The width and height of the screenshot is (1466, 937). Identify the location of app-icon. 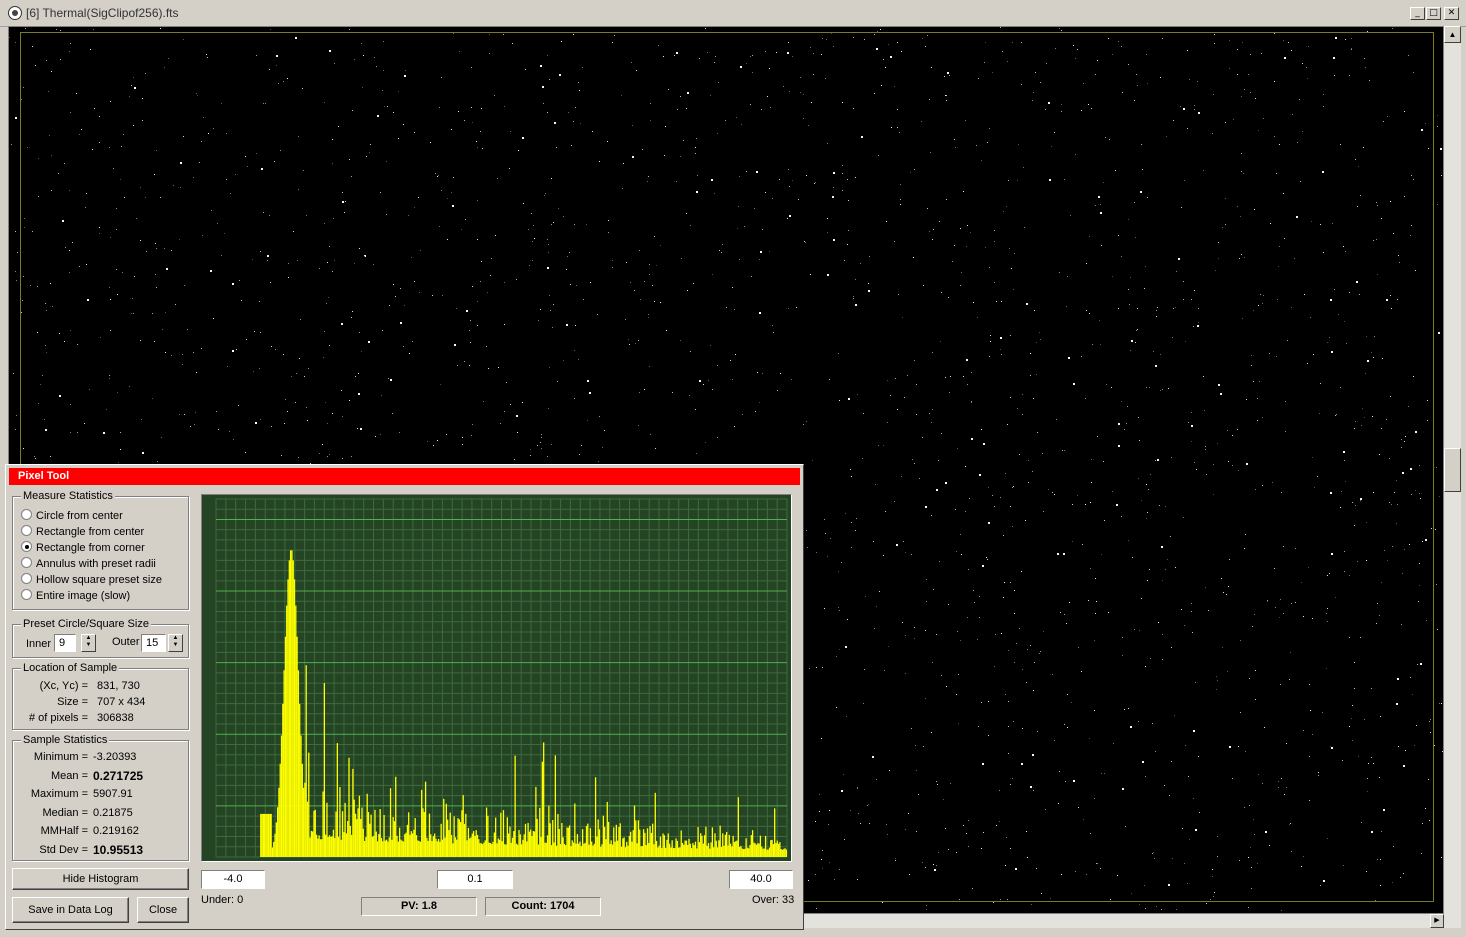
(15, 13).